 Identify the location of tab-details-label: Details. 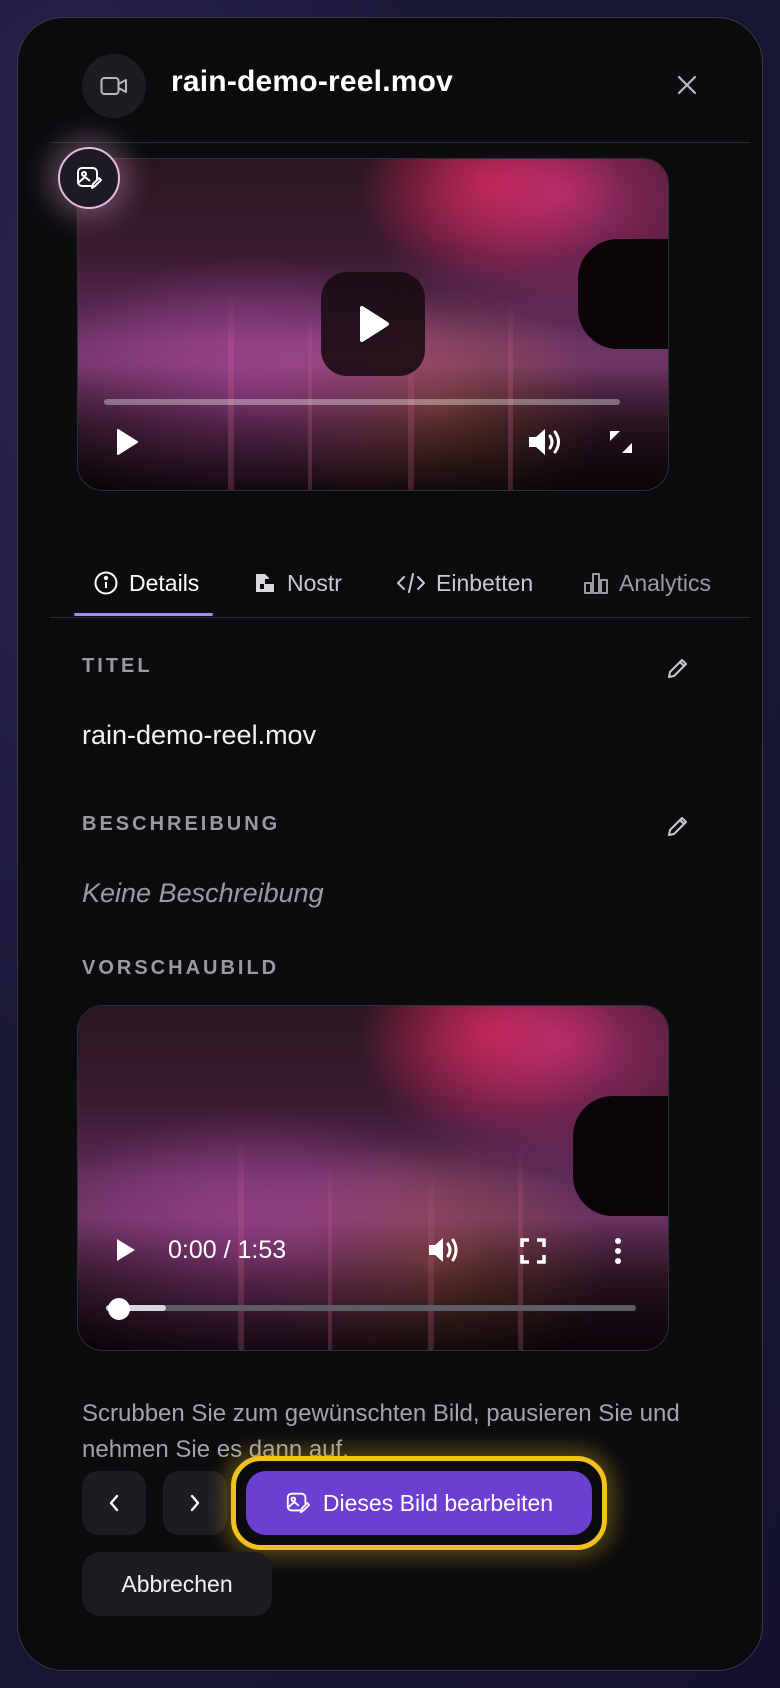
(164, 582).